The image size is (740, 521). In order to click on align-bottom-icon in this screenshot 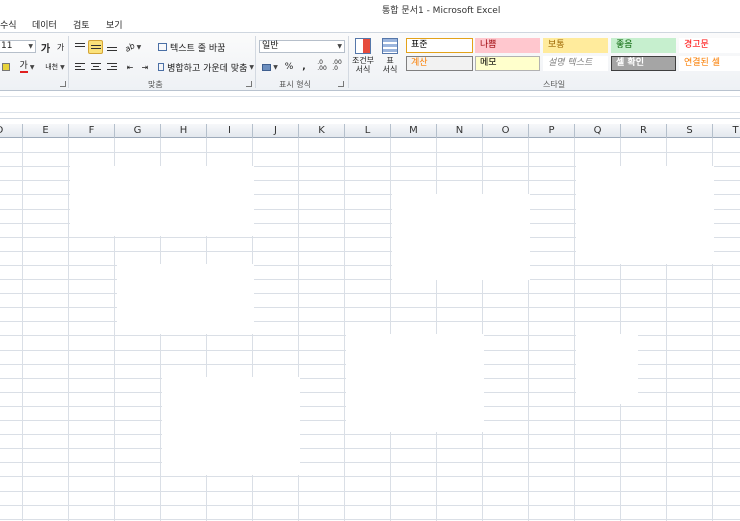, I will do `click(111, 47)`.